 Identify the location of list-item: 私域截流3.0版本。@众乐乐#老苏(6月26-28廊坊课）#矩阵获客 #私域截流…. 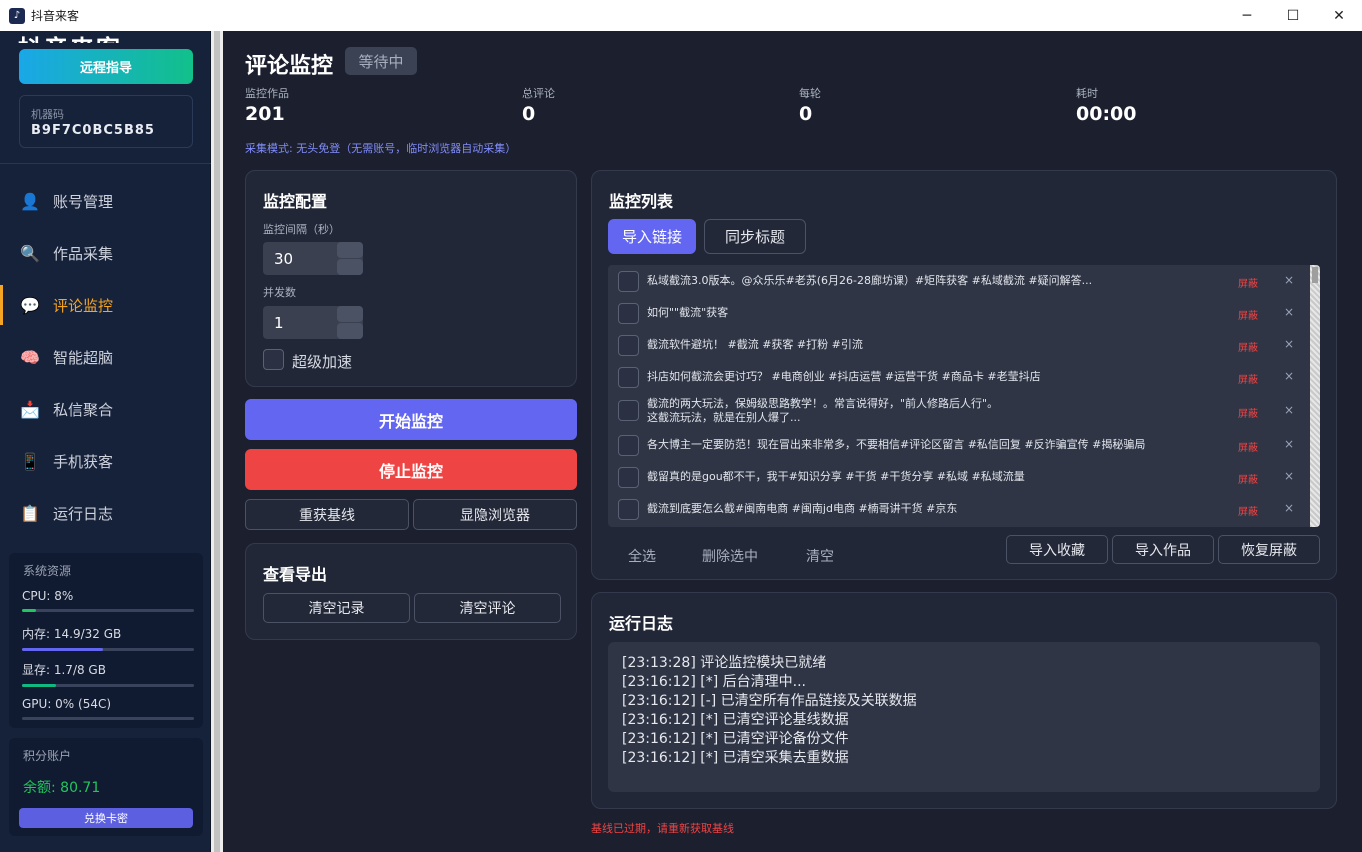
(958, 281).